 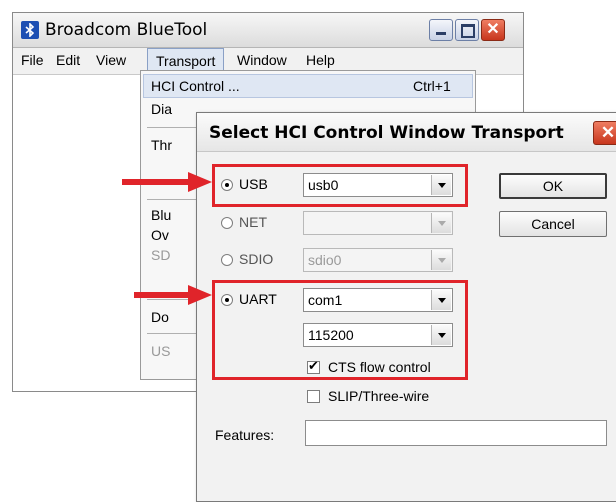 What do you see at coordinates (325, 260) in the screenshot?
I see `sdio-value: sdio0` at bounding box center [325, 260].